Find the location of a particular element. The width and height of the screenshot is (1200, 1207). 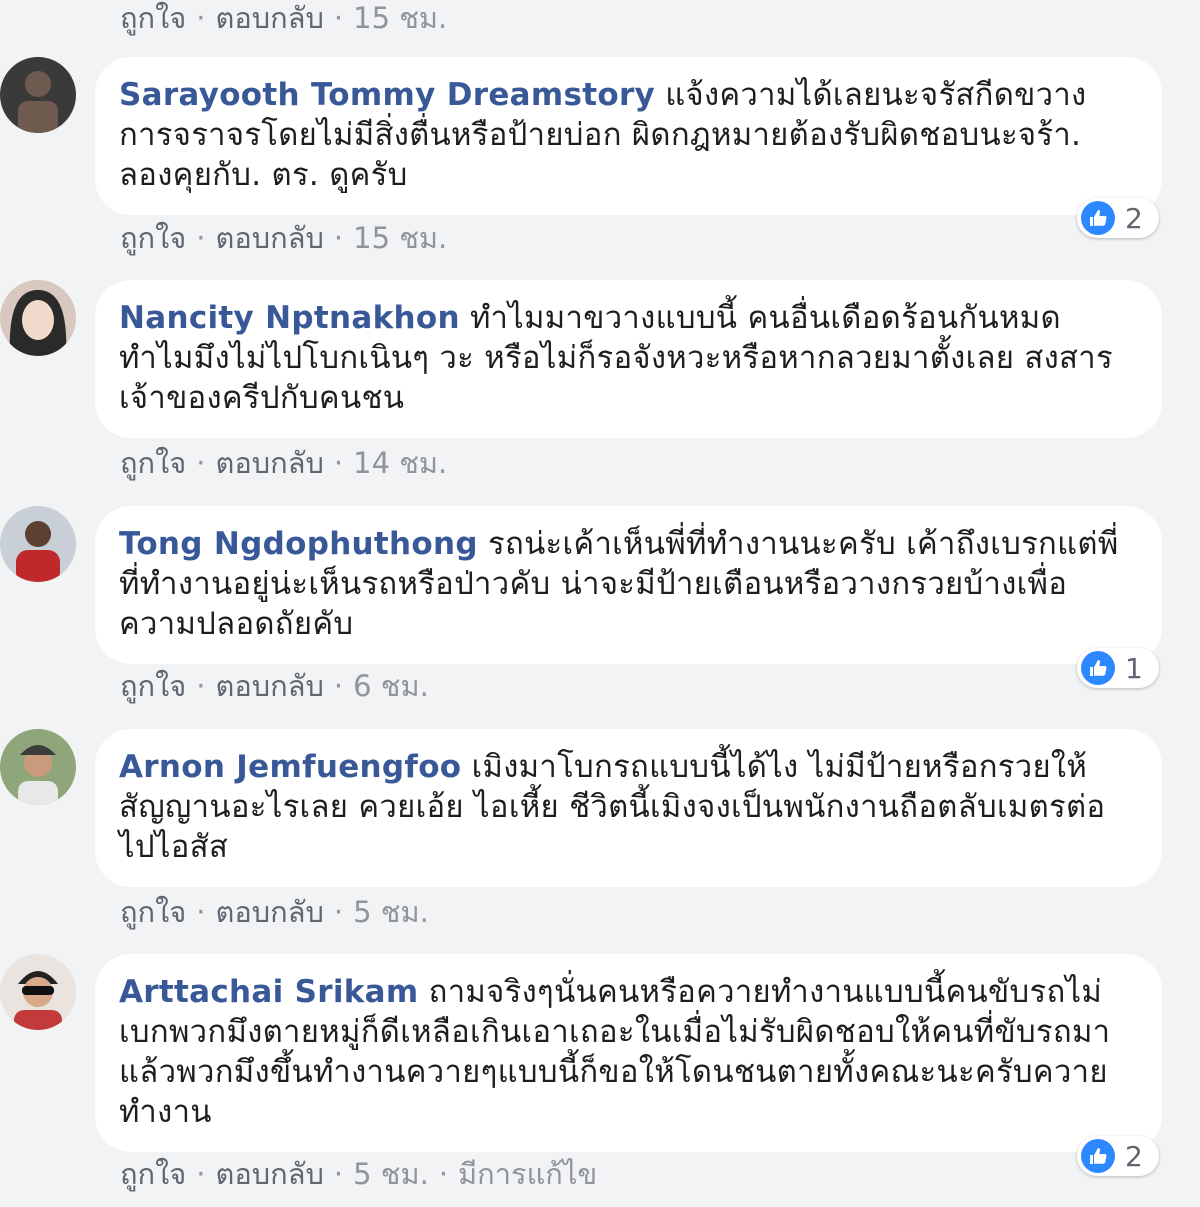

comment-timestamp: 14 ชม. is located at coordinates (400, 463).